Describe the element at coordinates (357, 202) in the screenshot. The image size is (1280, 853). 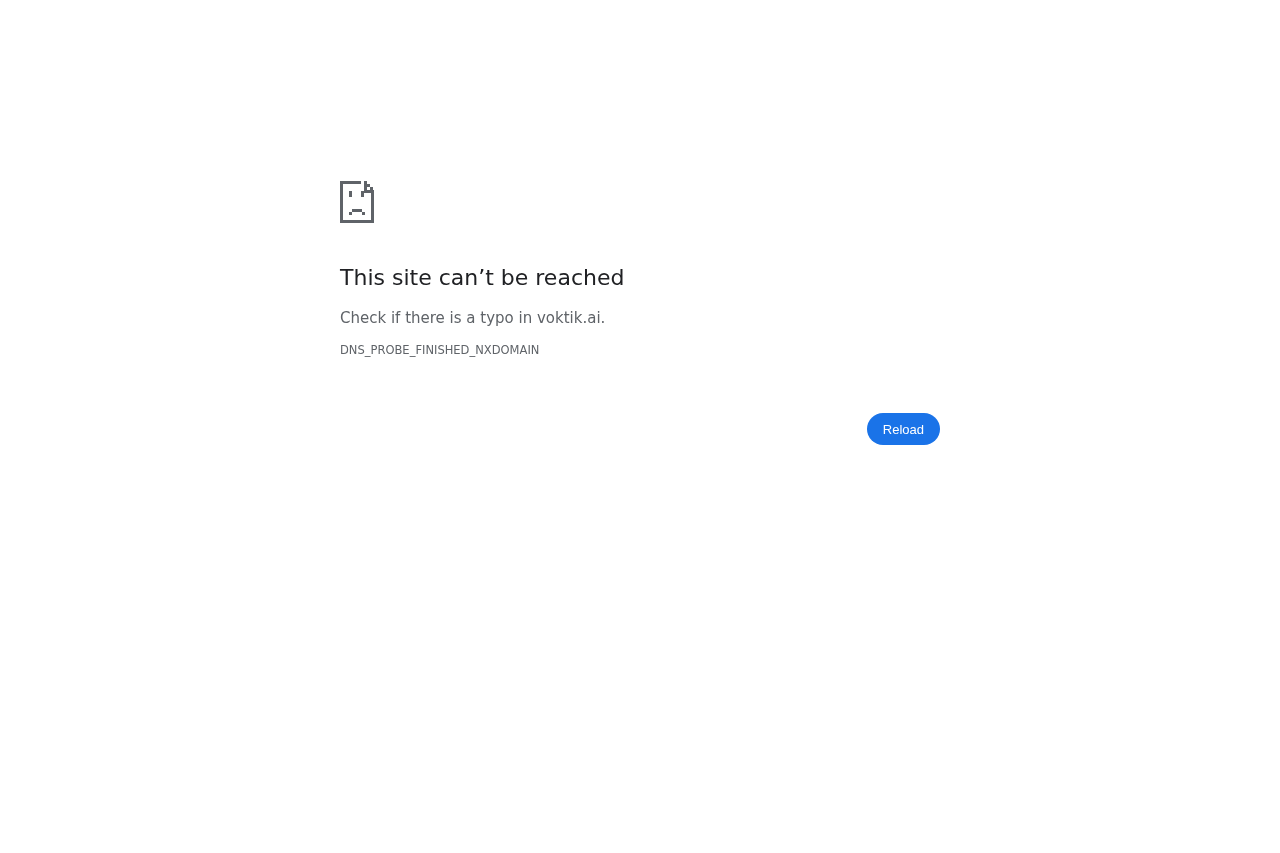
I see `sad-page-icon` at that location.